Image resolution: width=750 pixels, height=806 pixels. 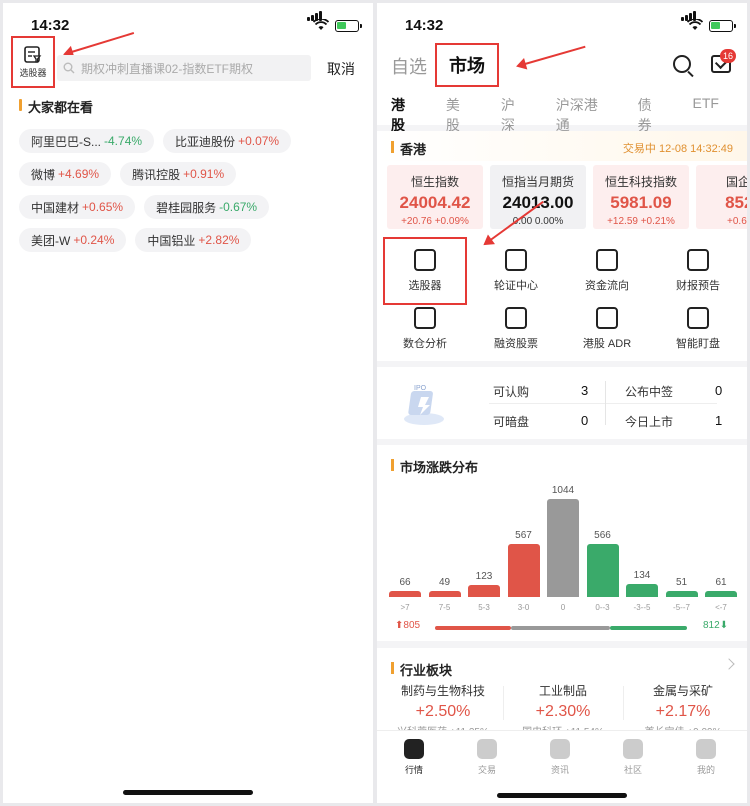 I want to click on tab-watchlist: 自选, so click(x=409, y=66).